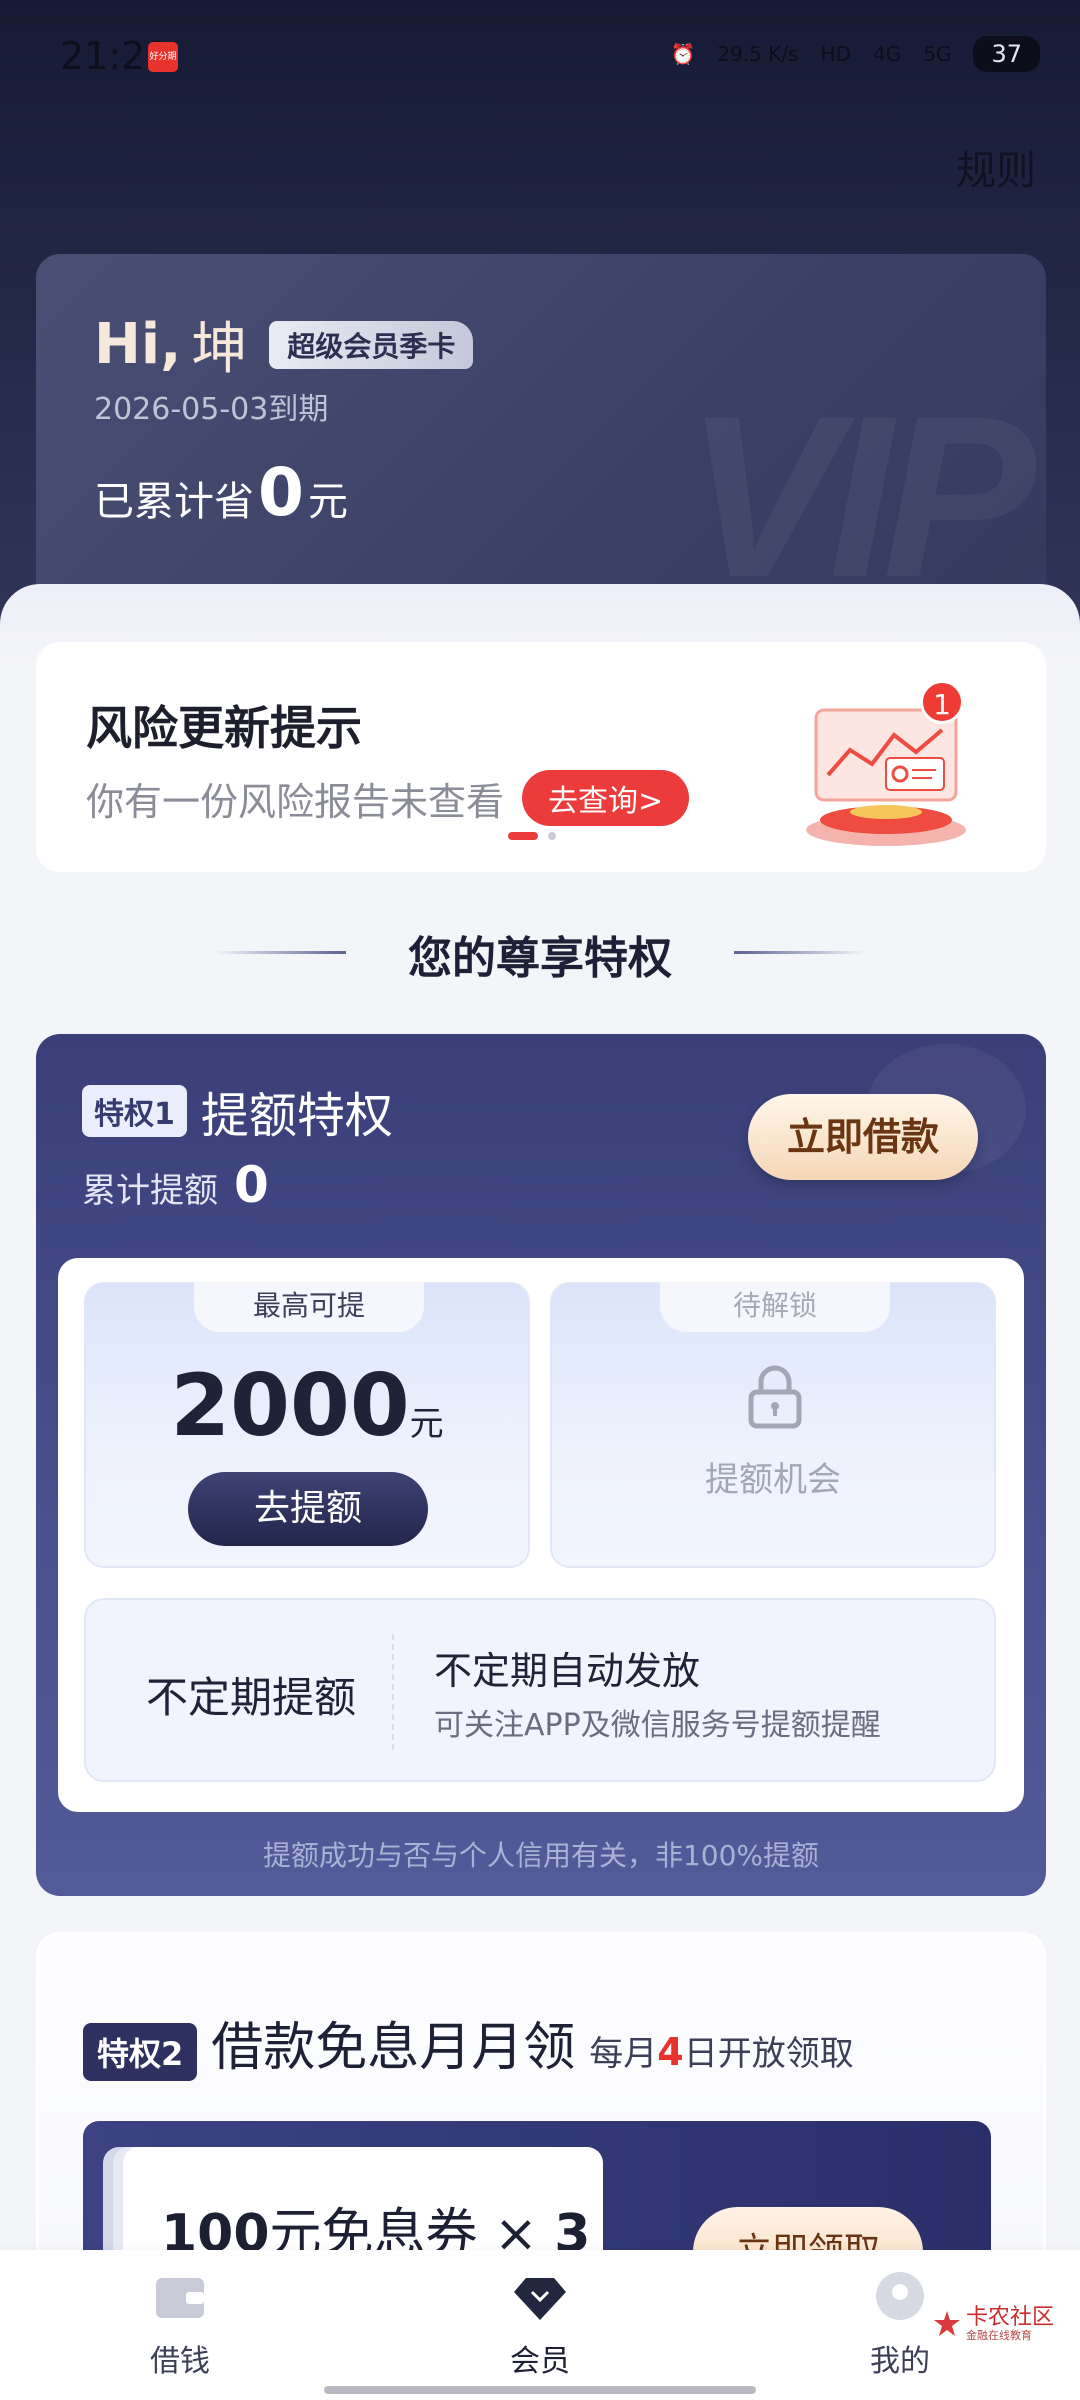  I want to click on bottom-navigation: 借钱 会员 我的 卡农社区 金融在线教育, so click(540, 2325).